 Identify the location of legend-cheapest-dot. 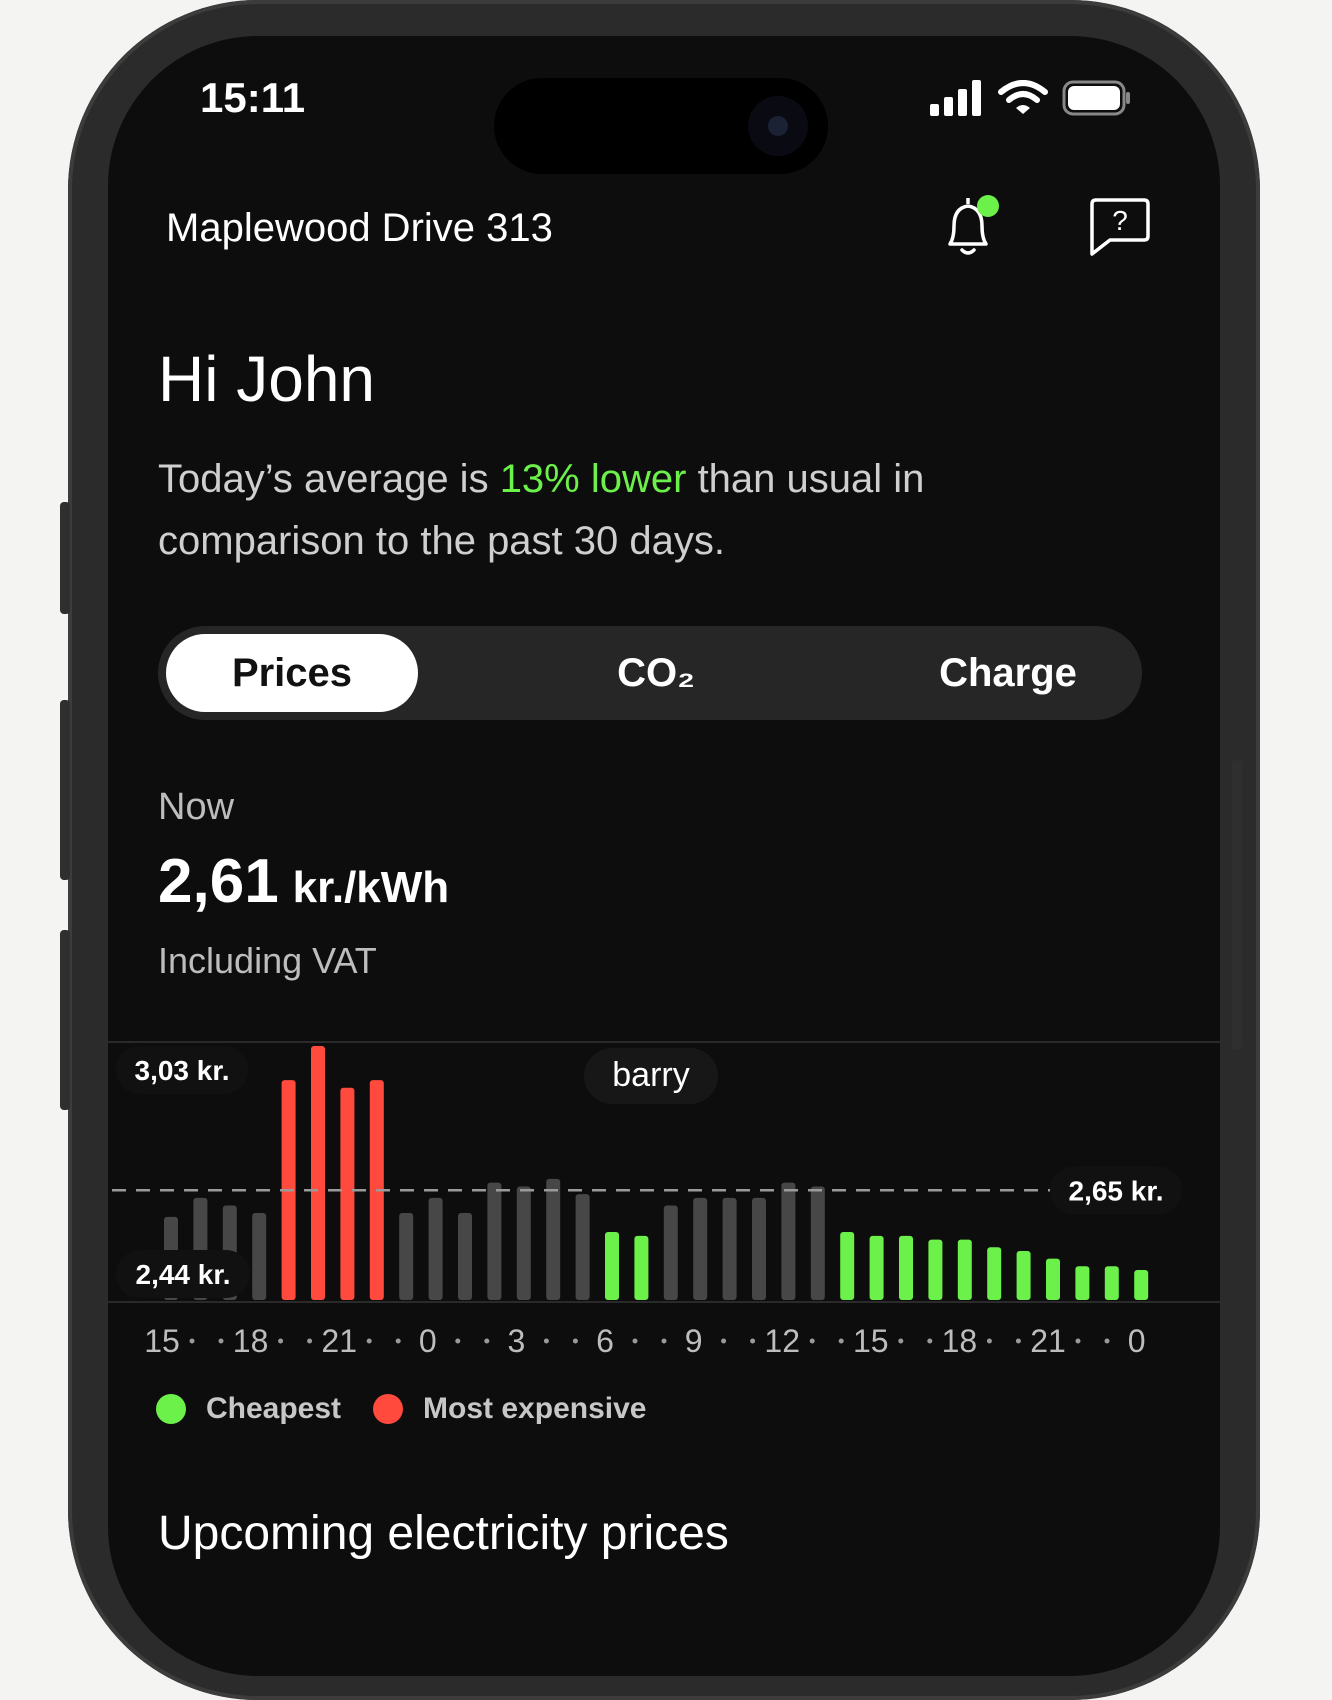
(171, 1409).